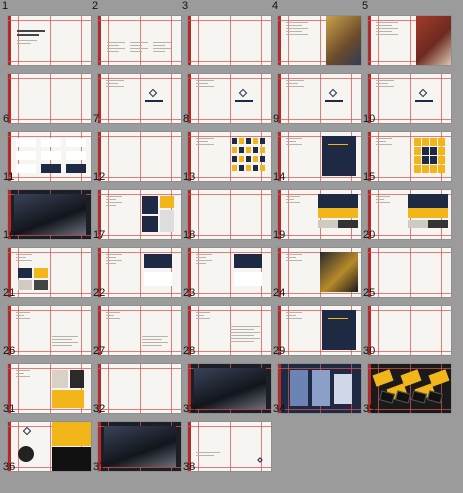 This screenshot has height=493, width=463. Describe the element at coordinates (407, 389) in the screenshot. I see `slide-thumbnail: 35` at that location.